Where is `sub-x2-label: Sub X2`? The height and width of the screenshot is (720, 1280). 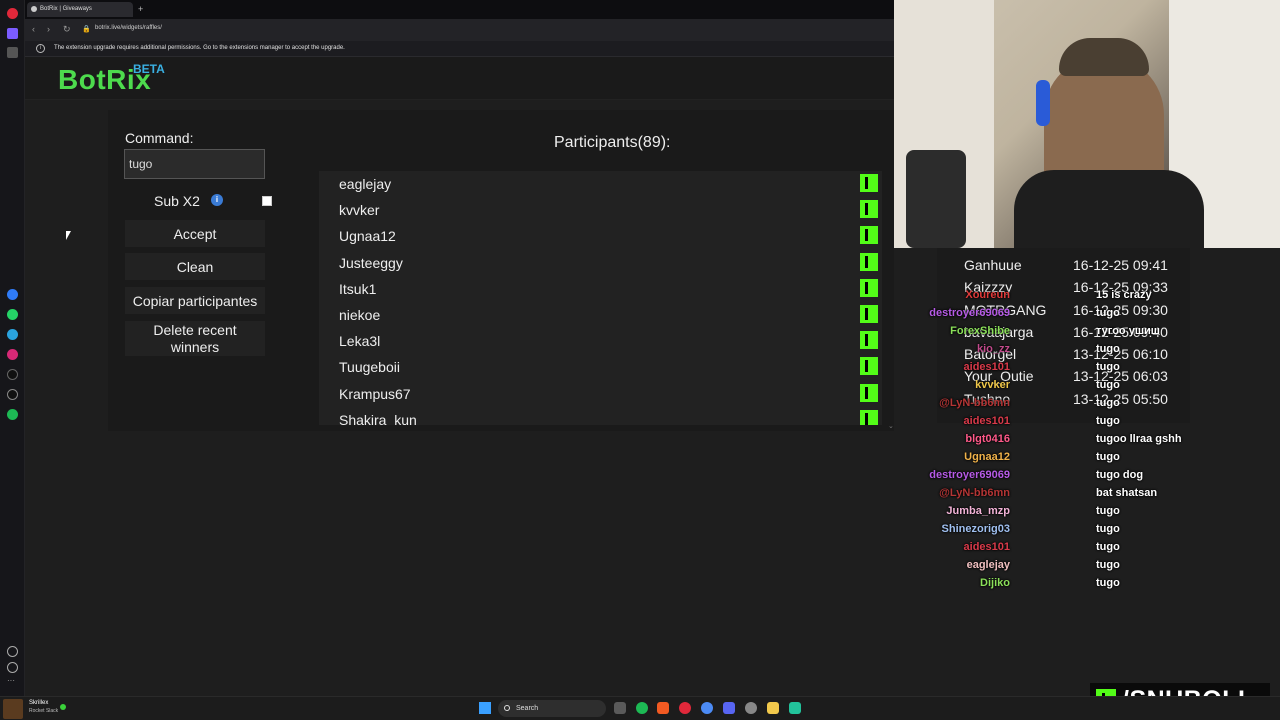 sub-x2-label: Sub X2 is located at coordinates (177, 201).